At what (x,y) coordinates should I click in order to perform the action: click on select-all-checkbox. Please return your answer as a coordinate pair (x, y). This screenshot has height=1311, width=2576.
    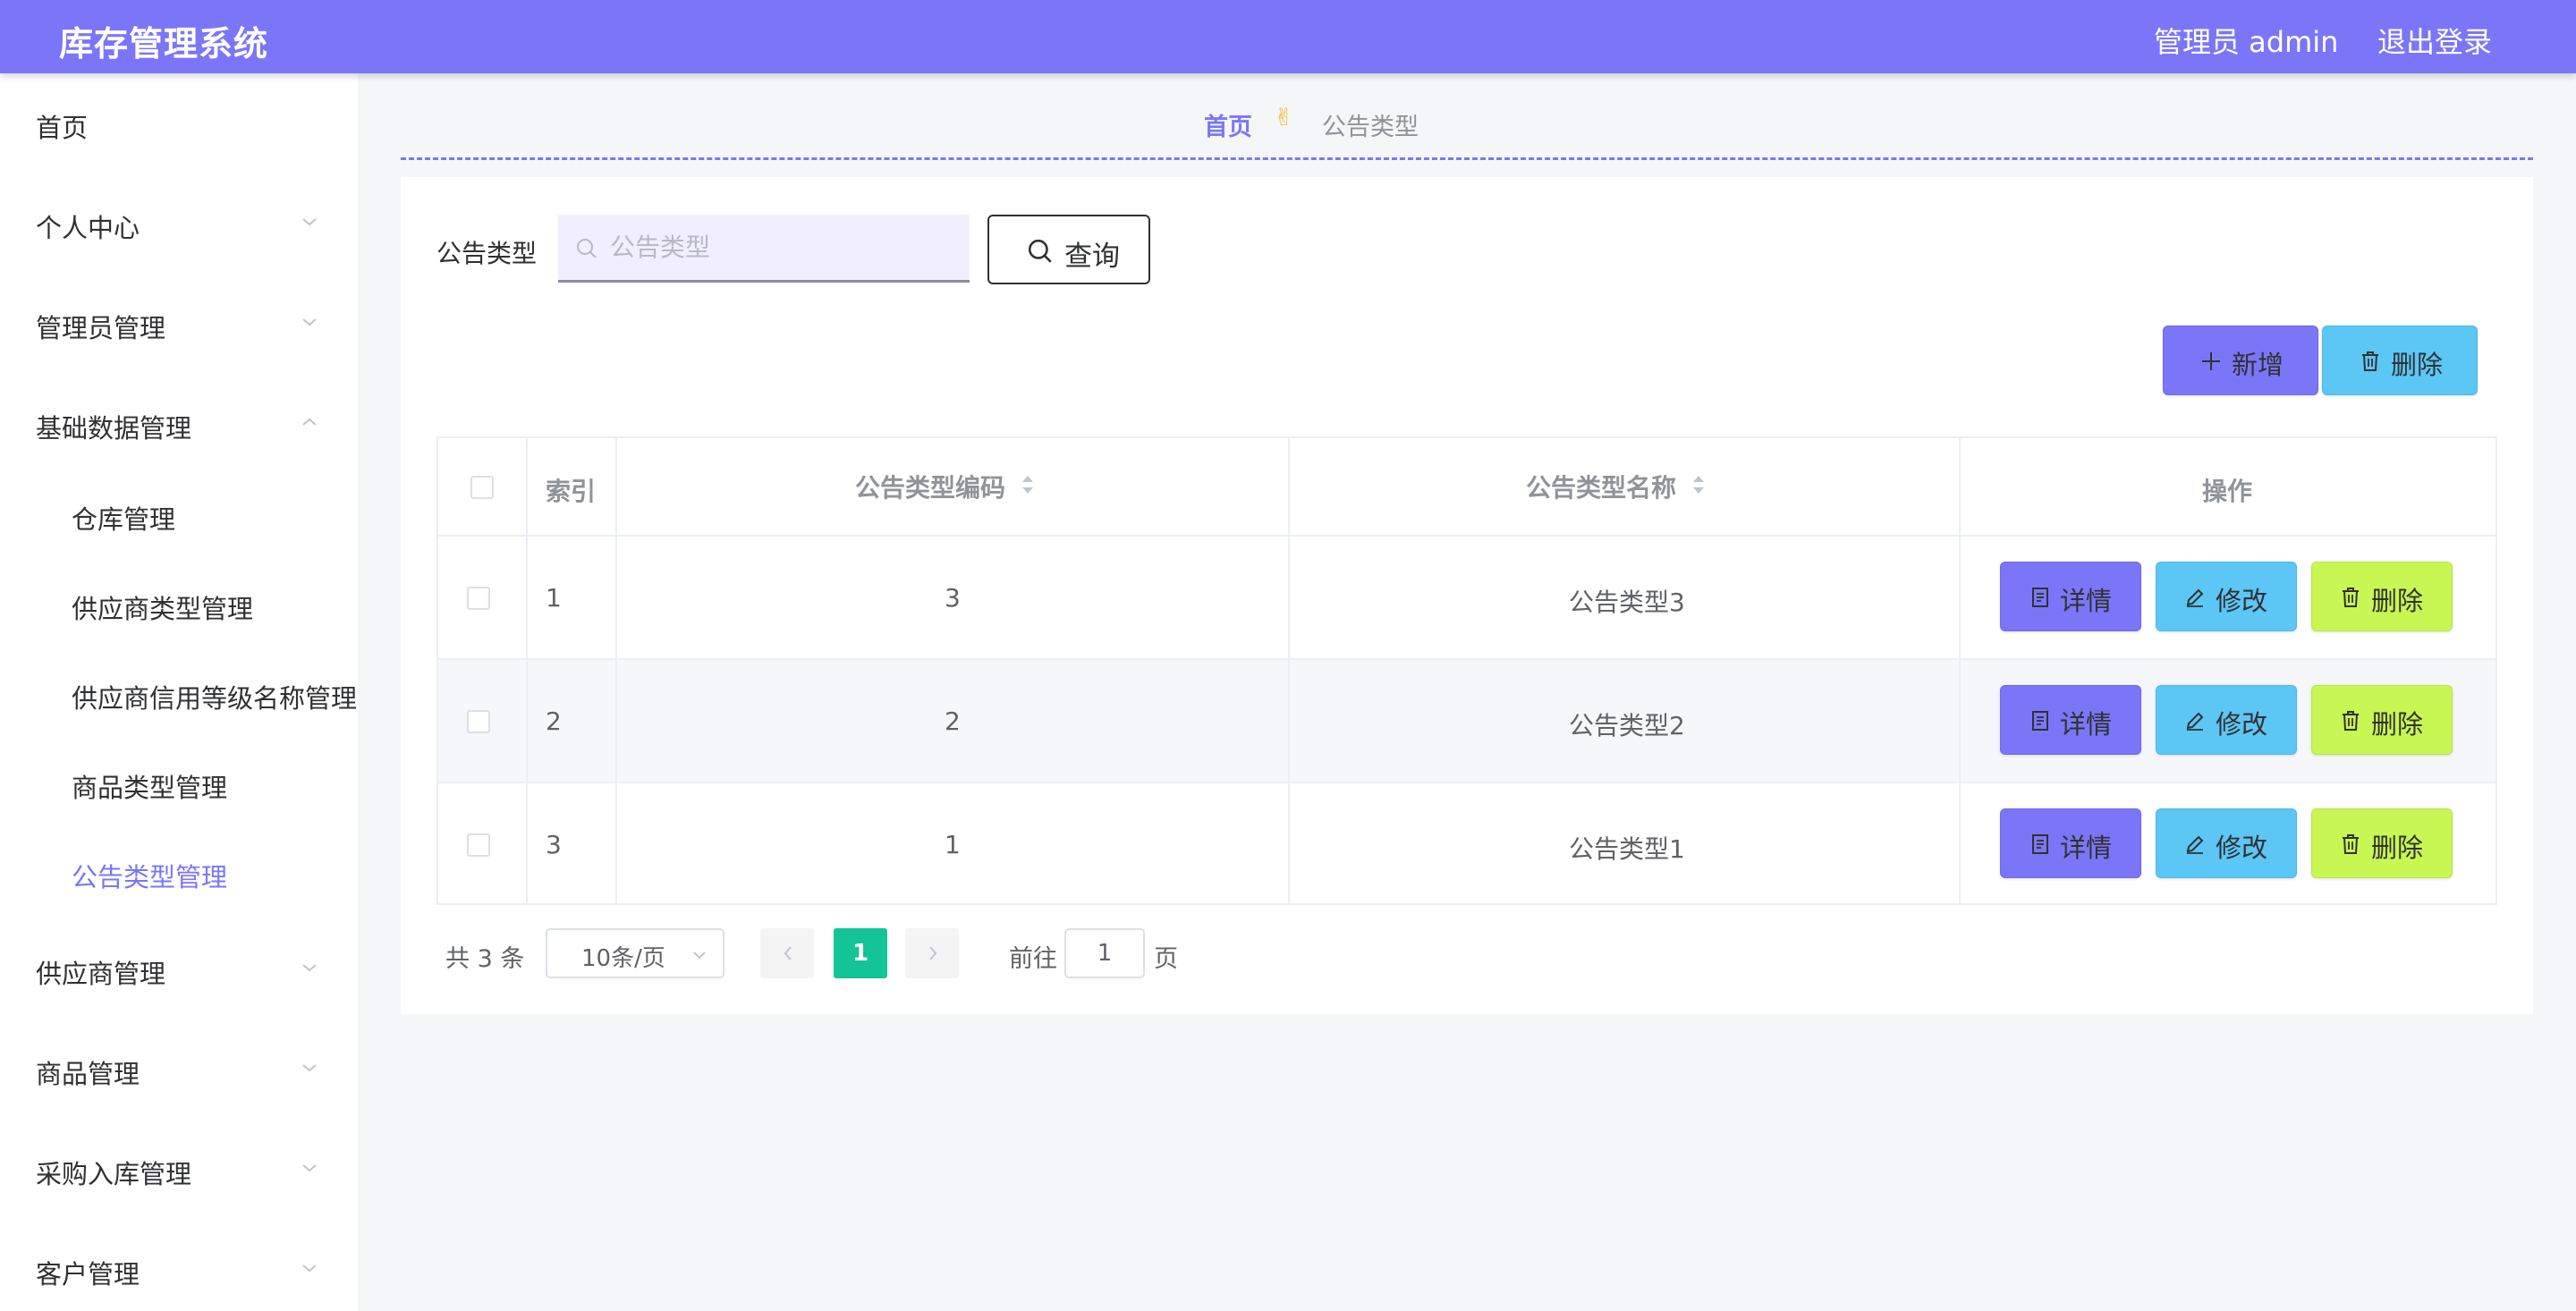
    Looking at the image, I should click on (482, 487).